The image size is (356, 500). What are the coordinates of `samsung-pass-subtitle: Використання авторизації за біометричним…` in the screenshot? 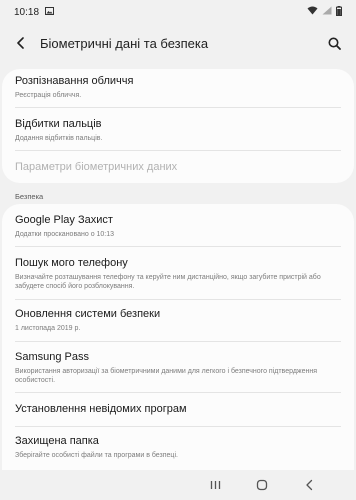 It's located at (166, 376).